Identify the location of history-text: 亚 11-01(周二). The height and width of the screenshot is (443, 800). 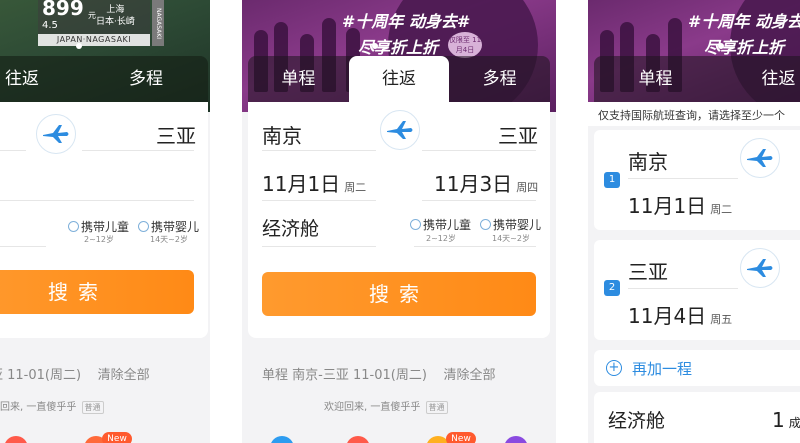
(41, 375).